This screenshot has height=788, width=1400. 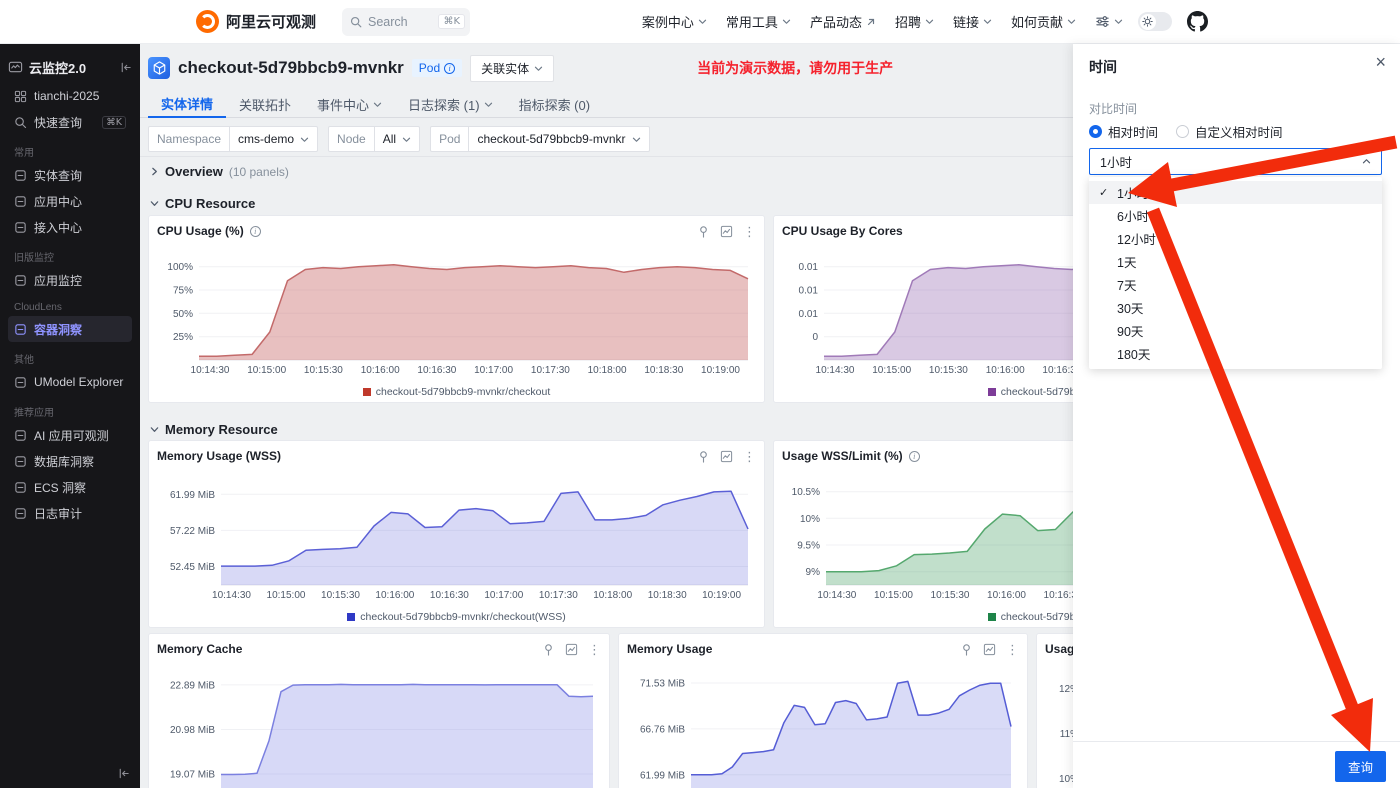 I want to click on time-option-4: 7天, so click(x=1235, y=284).